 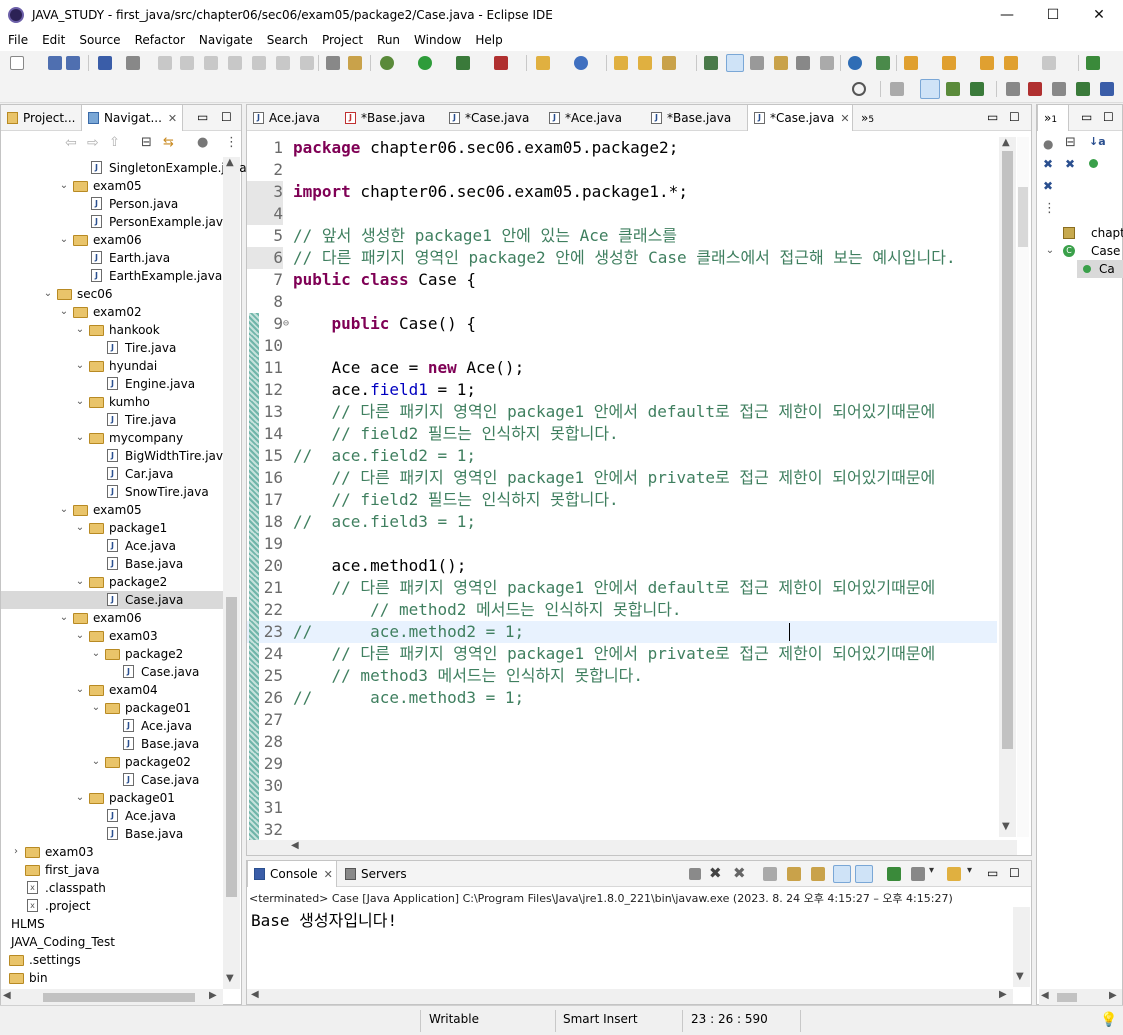 What do you see at coordinates (105, 63) in the screenshot?
I see `terminal-icon` at bounding box center [105, 63].